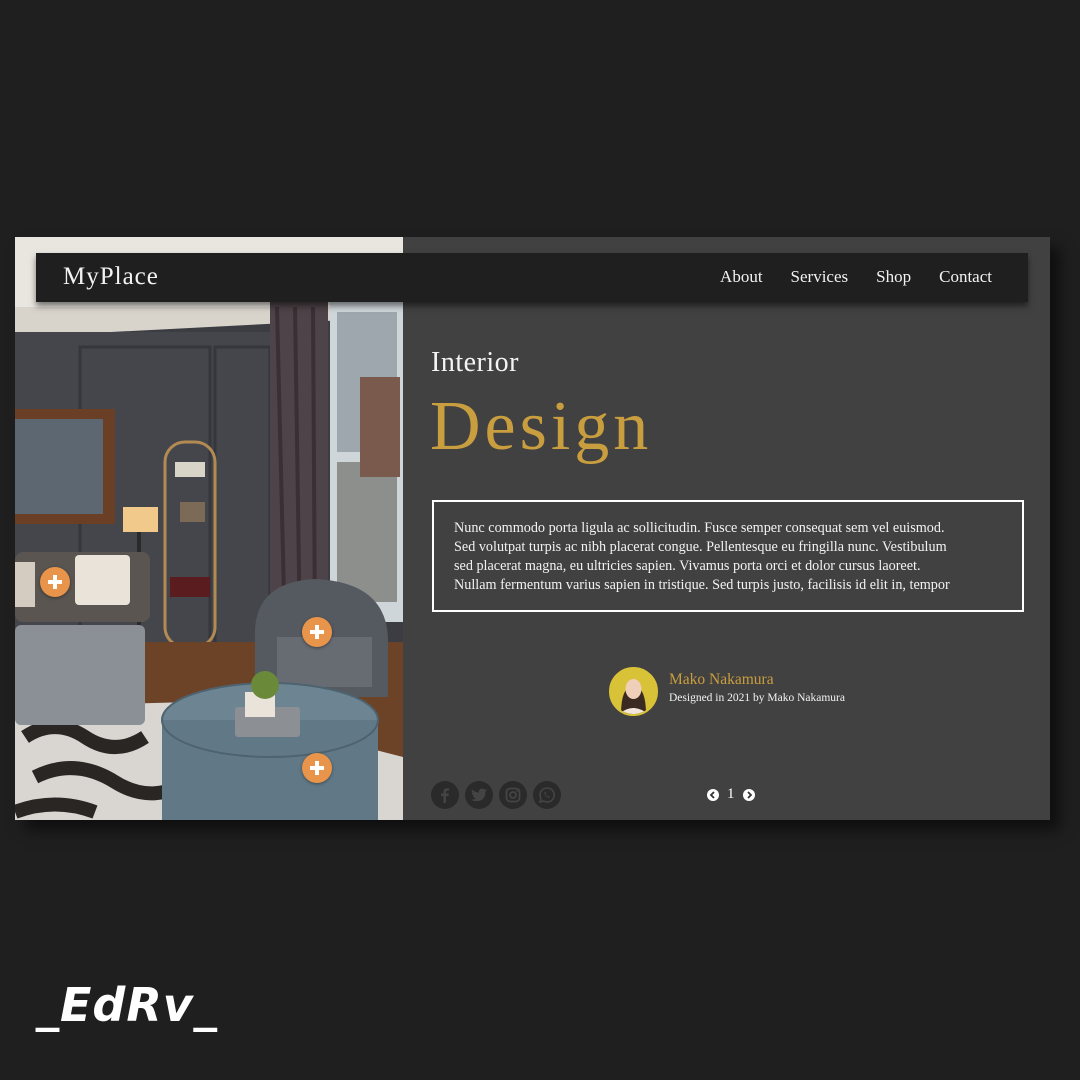 This screenshot has height=1080, width=1080. Describe the element at coordinates (757, 698) in the screenshot. I see `author-note: Designed in 2021 by Mako Nakamura` at that location.